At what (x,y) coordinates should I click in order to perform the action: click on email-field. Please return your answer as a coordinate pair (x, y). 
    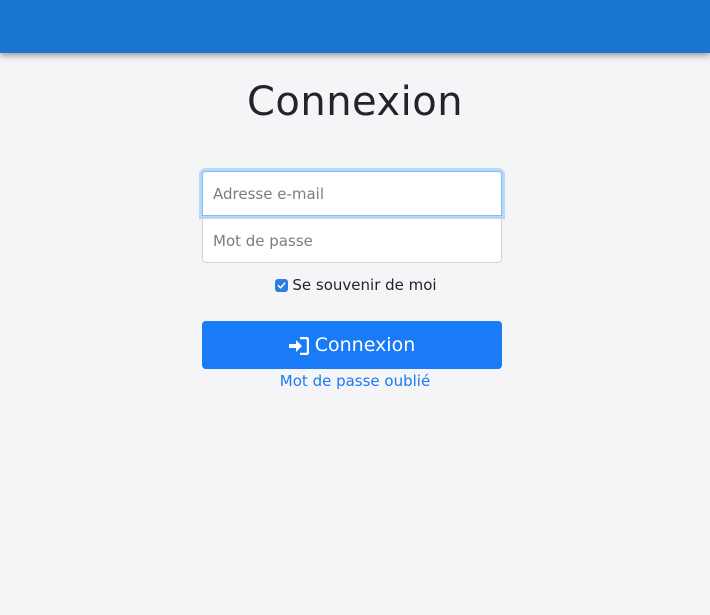
    Looking at the image, I should click on (352, 193).